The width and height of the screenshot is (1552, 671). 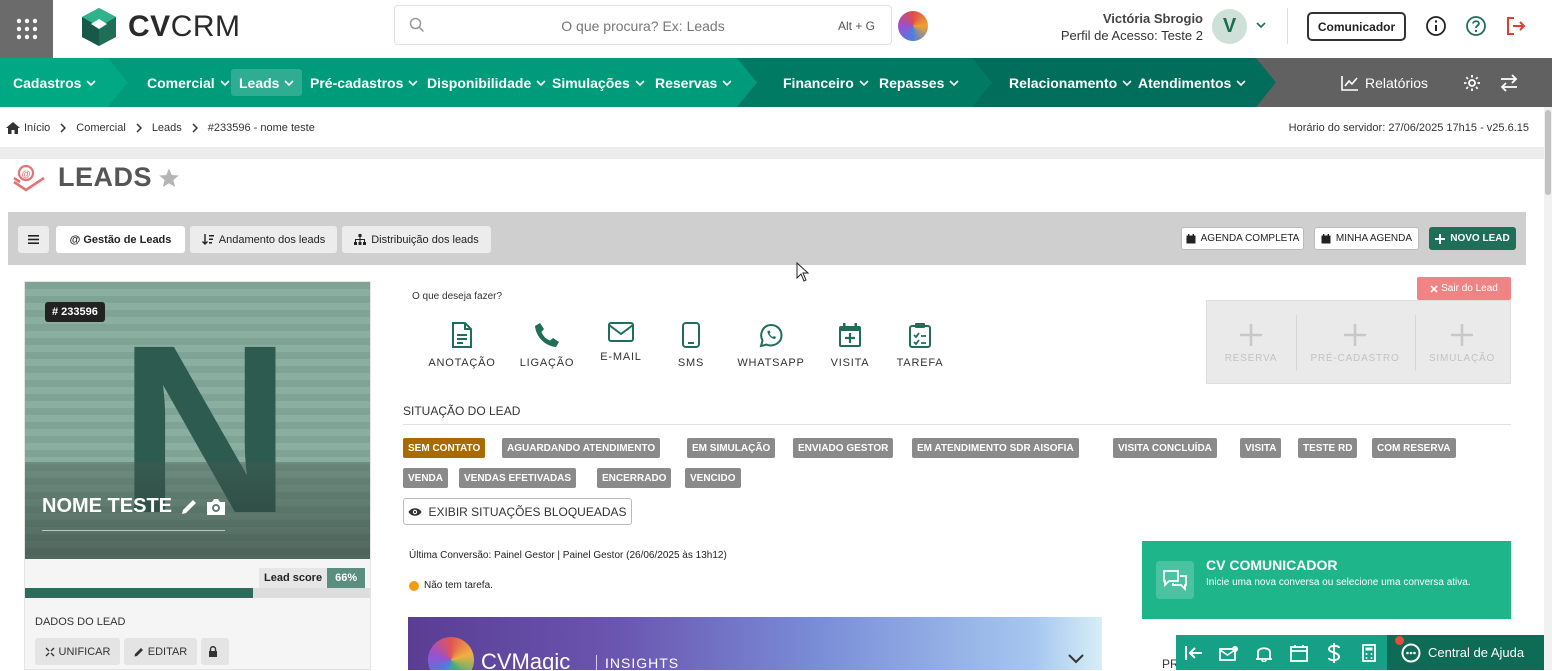 I want to click on nav-pre-cadastros: Pré-cadastros, so click(x=364, y=82).